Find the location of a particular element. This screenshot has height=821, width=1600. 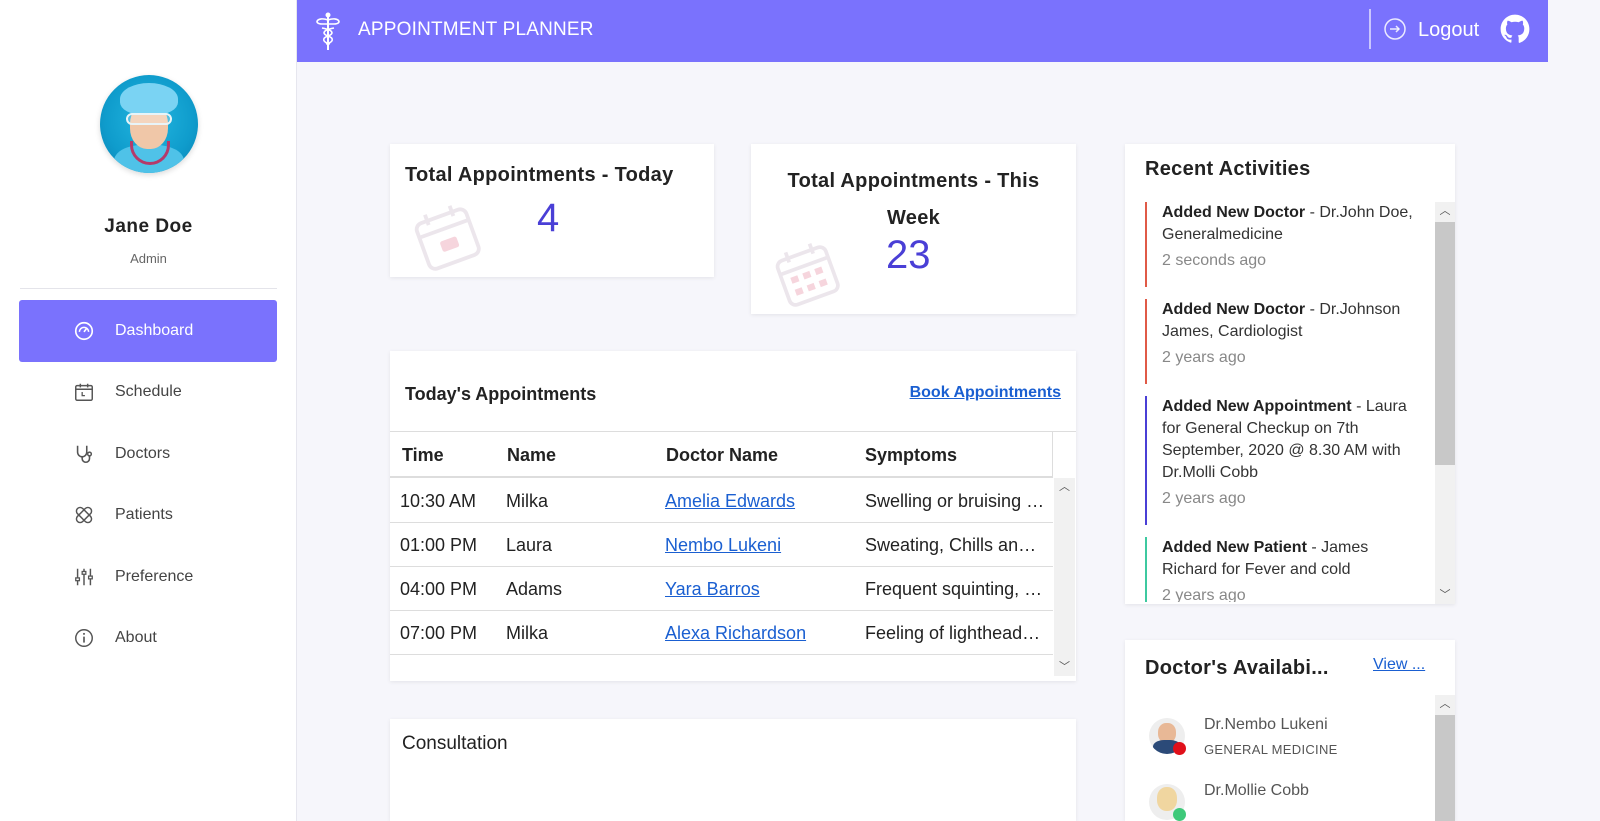

sidebar-item-label: Schedule is located at coordinates (148, 392).